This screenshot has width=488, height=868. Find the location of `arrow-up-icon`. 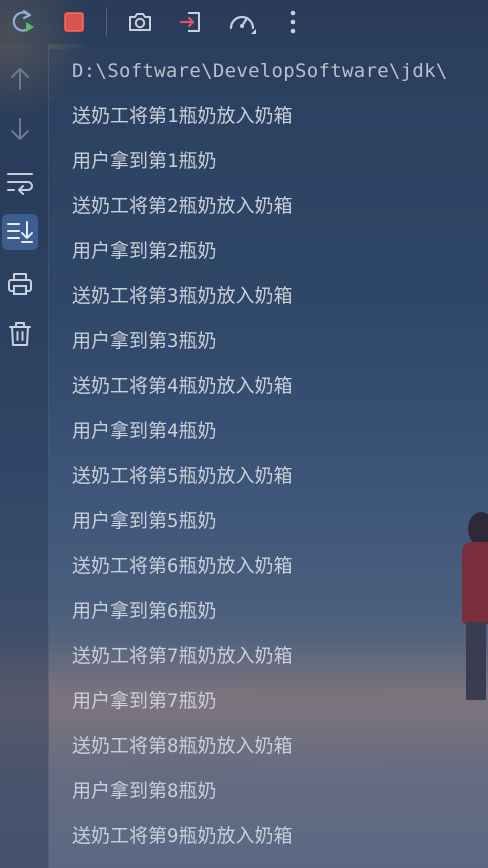

arrow-up-icon is located at coordinates (20, 79).